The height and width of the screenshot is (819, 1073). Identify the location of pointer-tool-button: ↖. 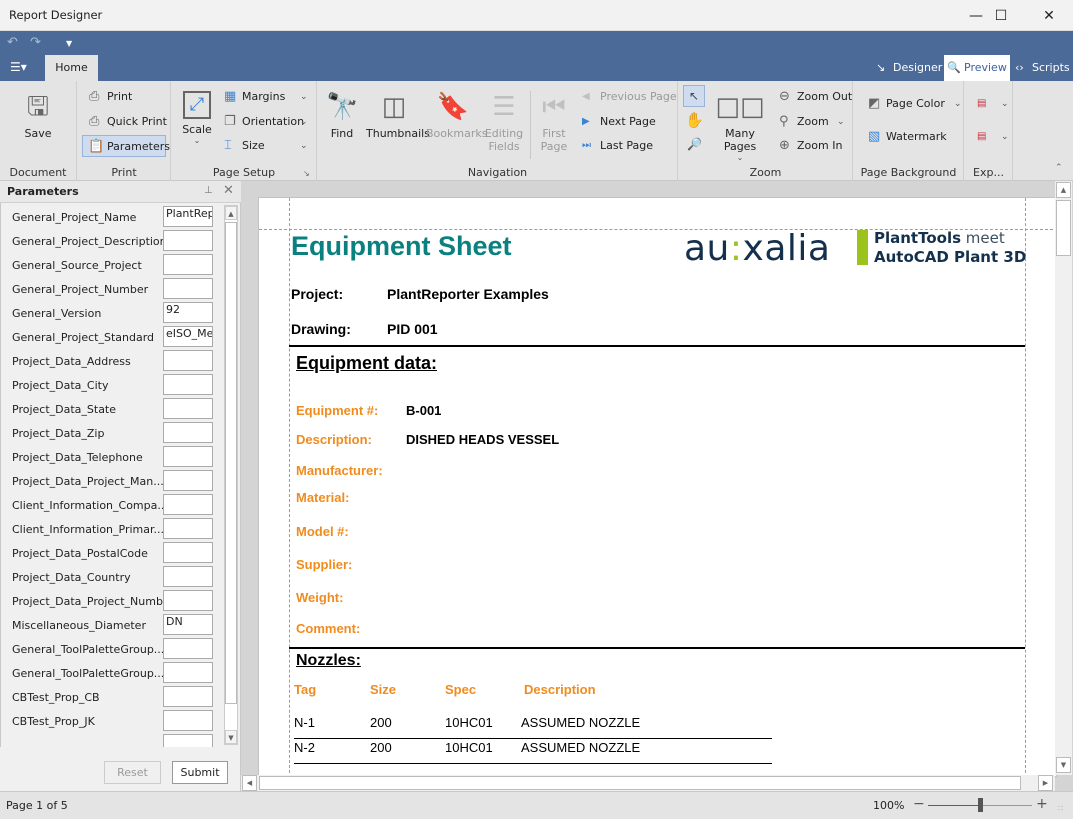
(694, 96).